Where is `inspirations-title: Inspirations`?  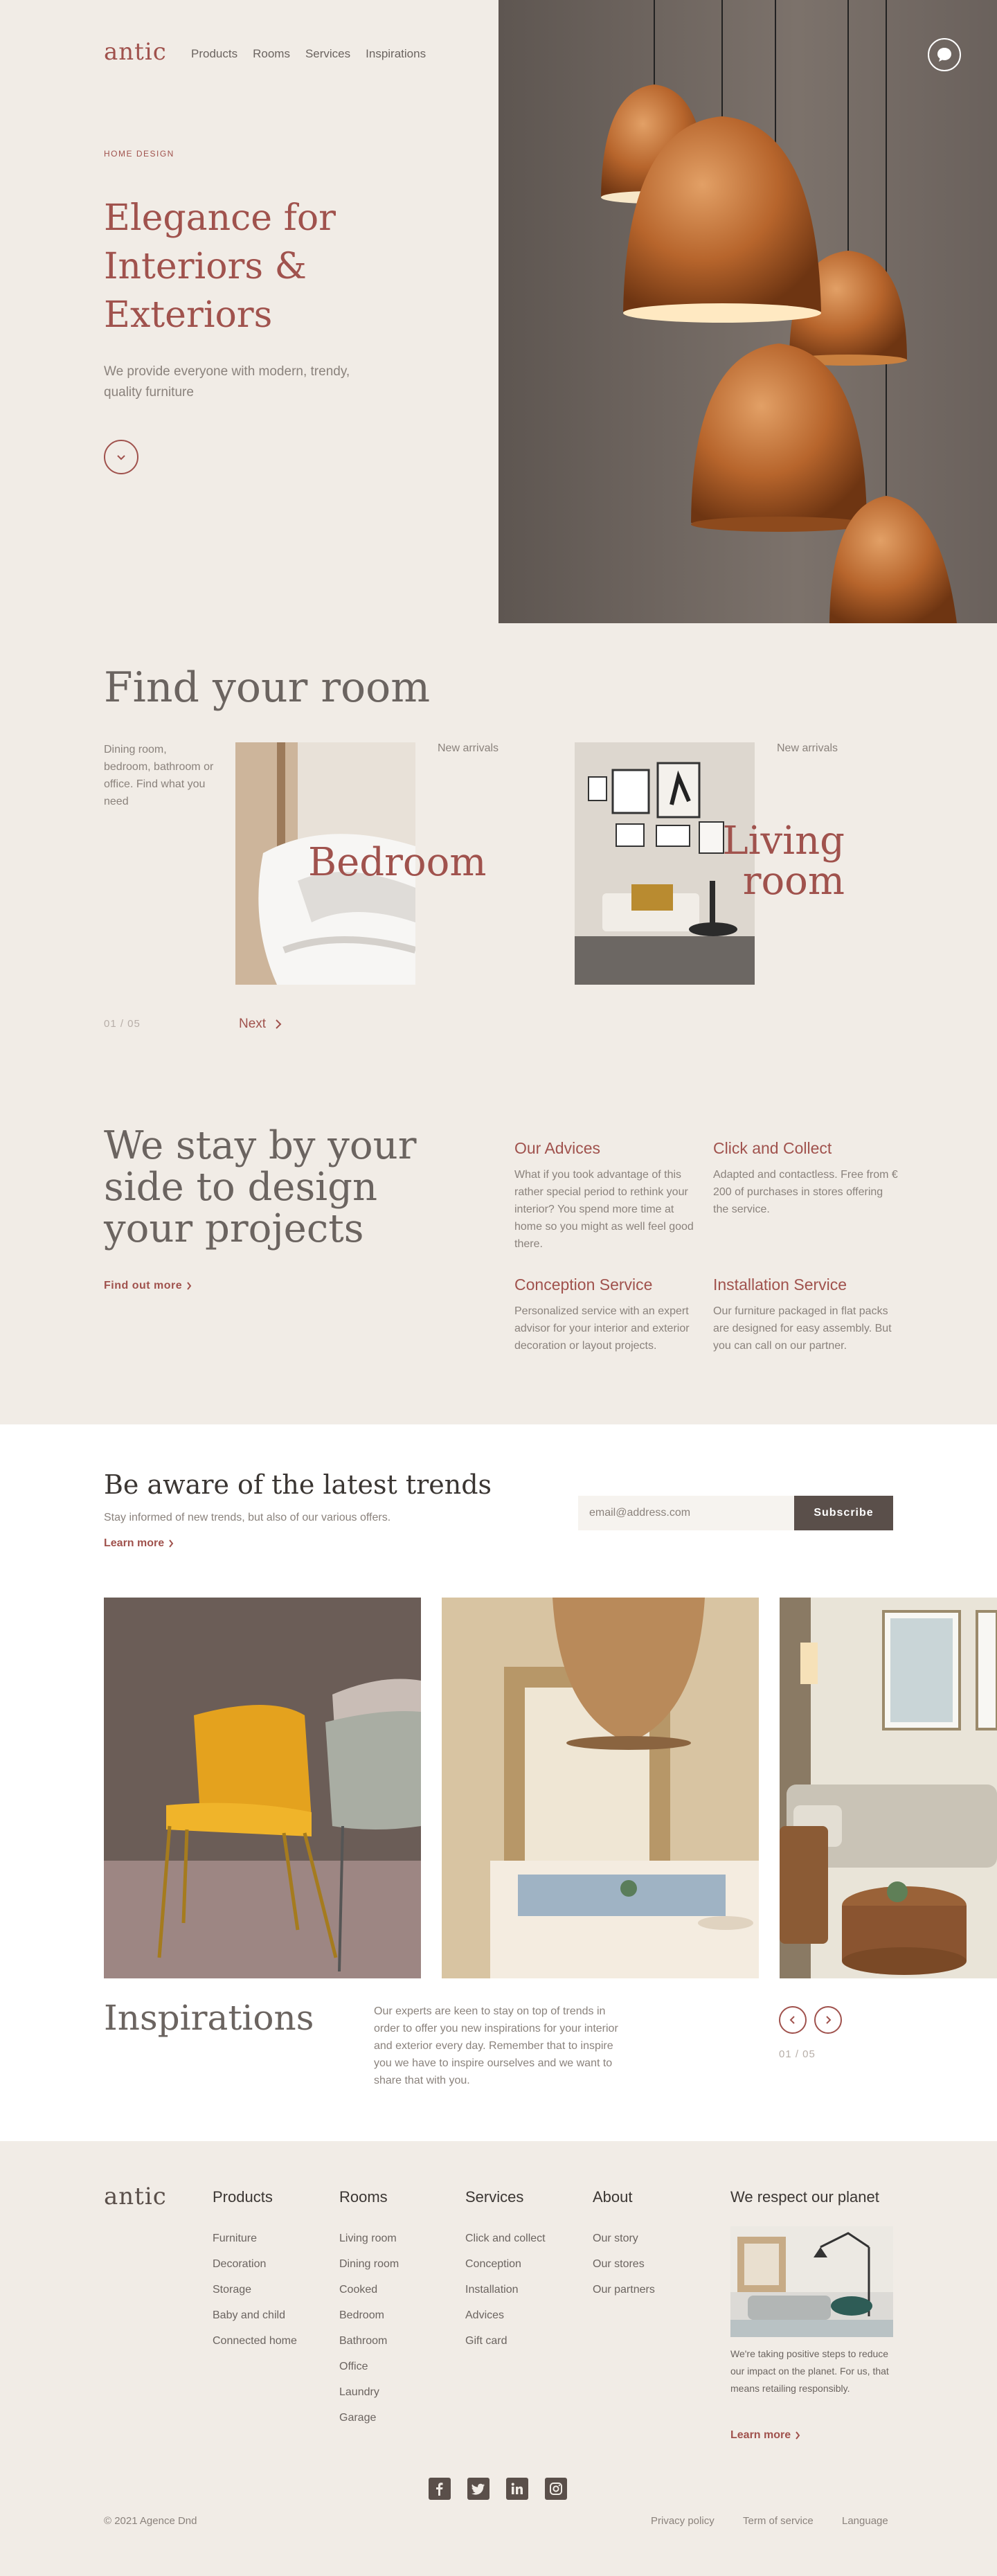
inspirations-title: Inspirations is located at coordinates (209, 2018).